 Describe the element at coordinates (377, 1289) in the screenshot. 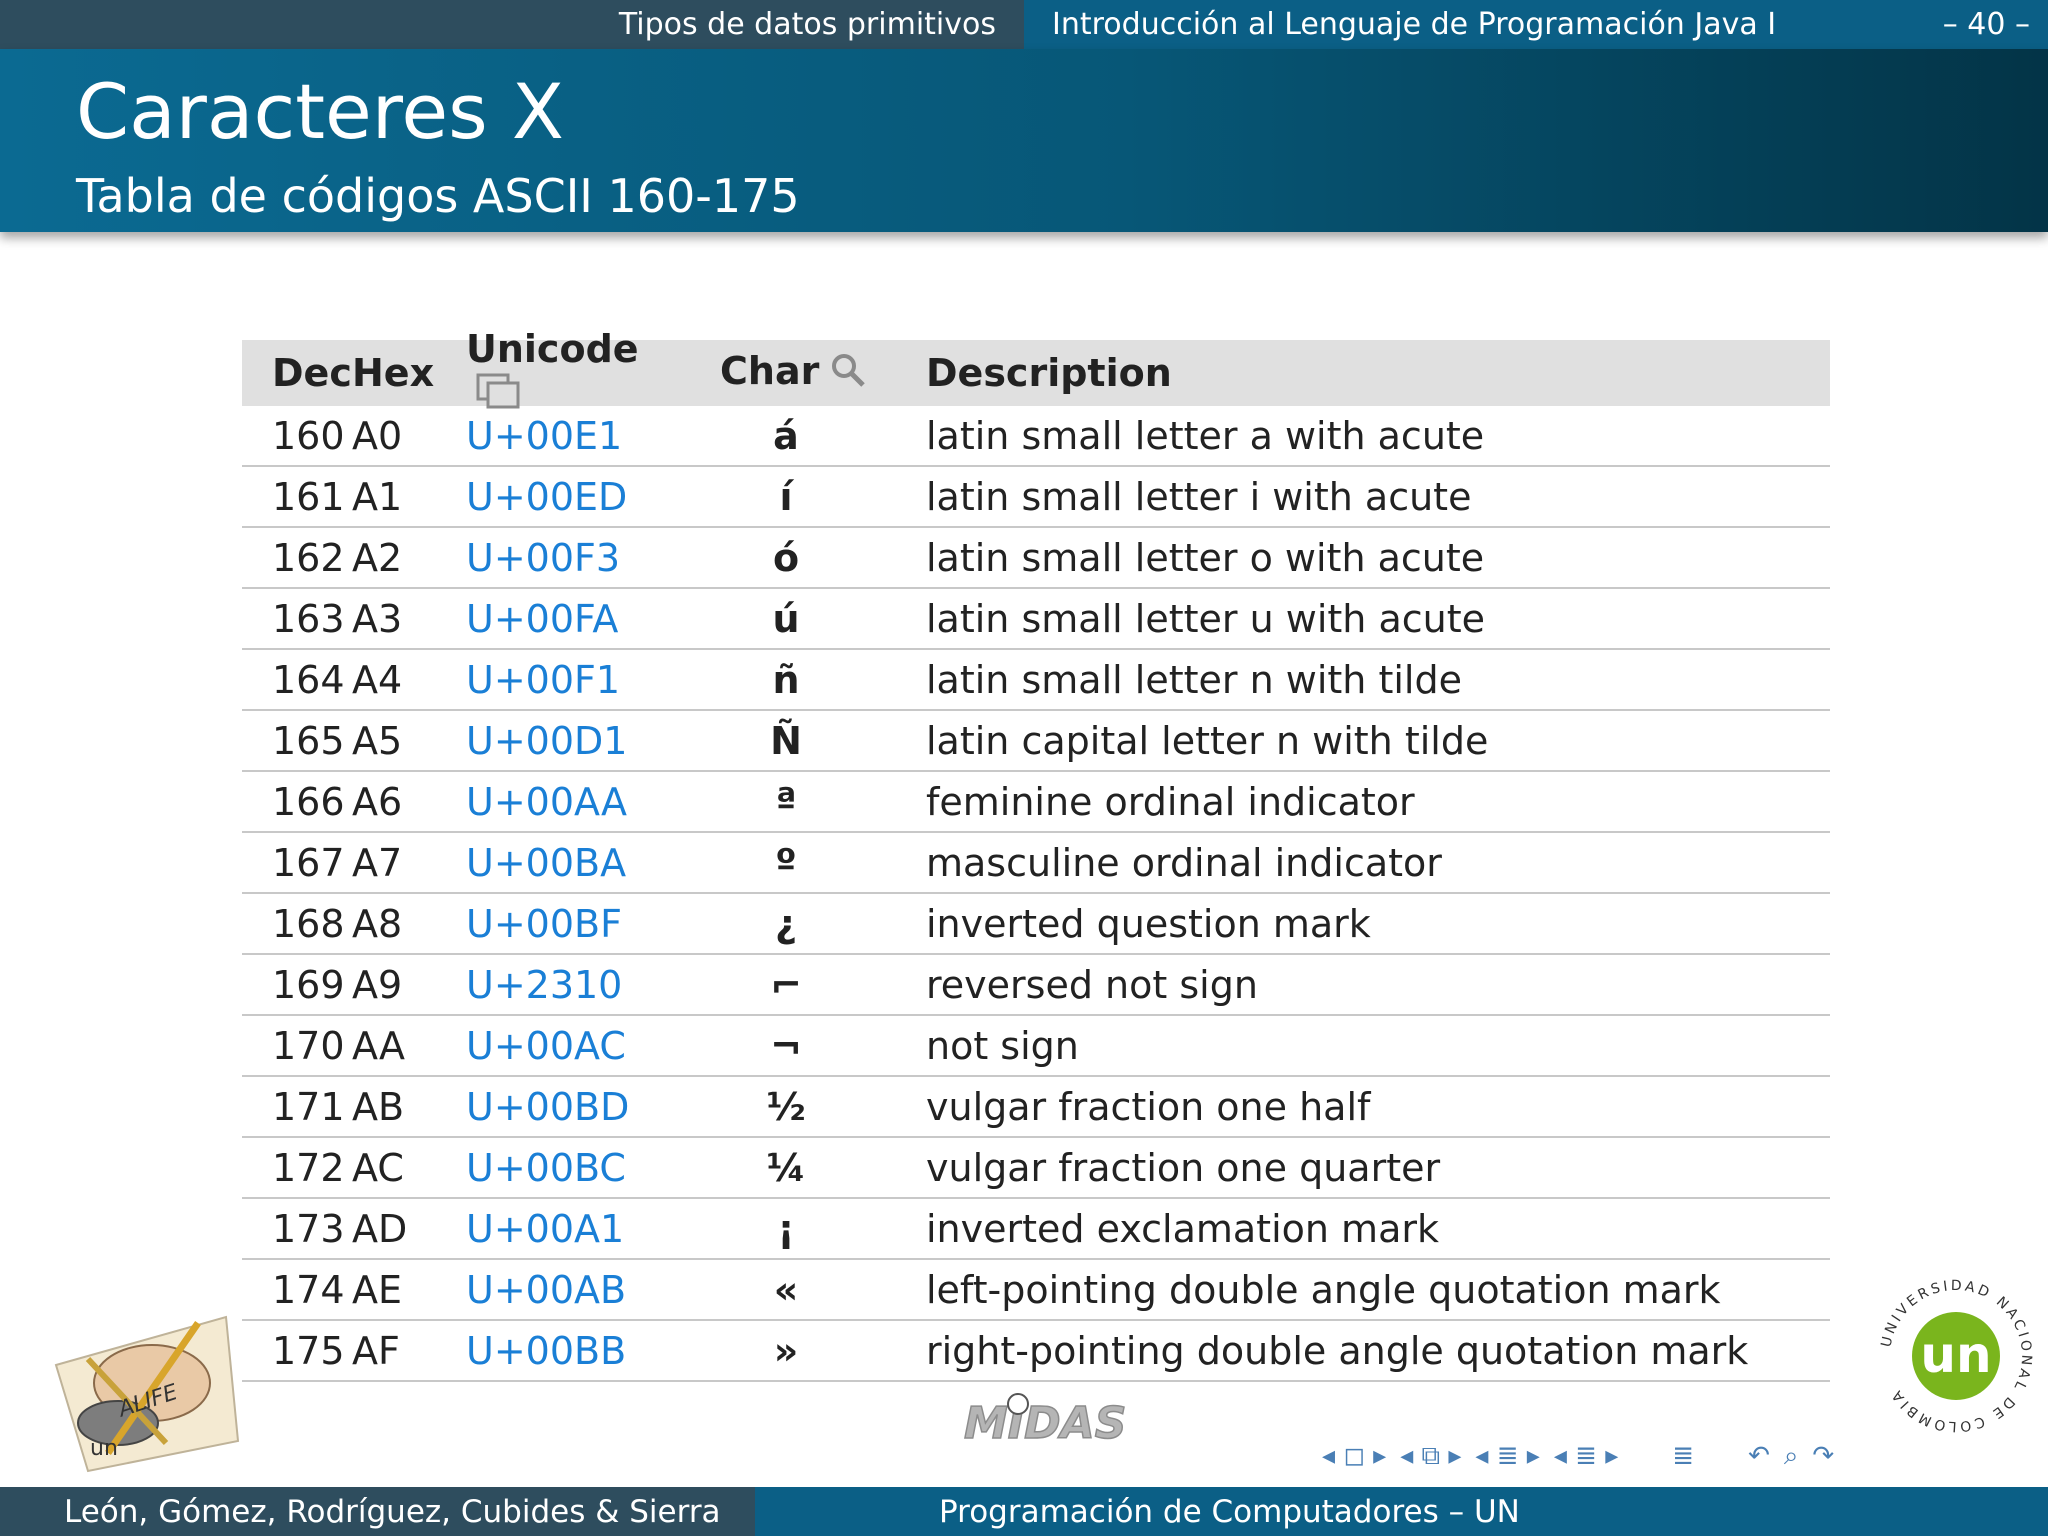

I see `cell-hex: AE` at that location.